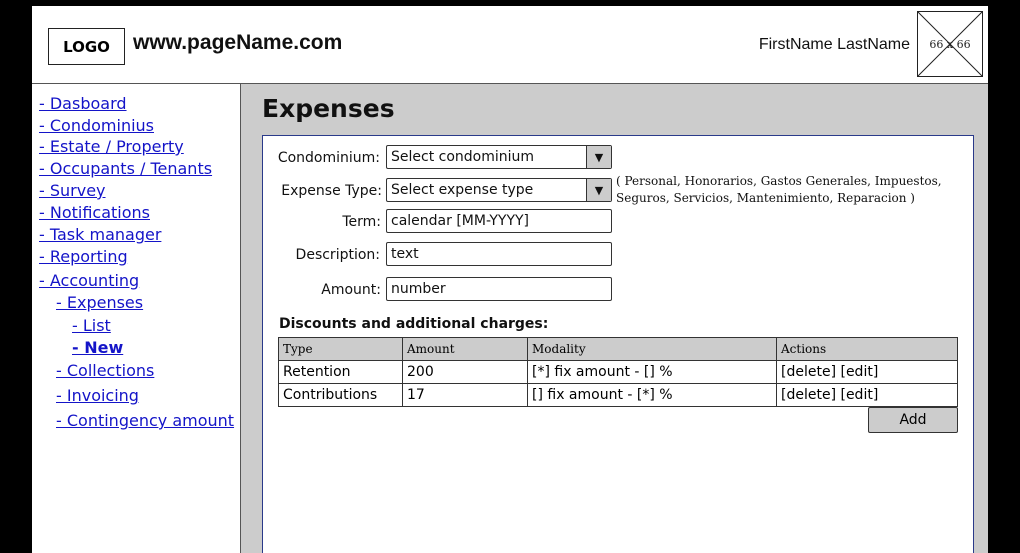  What do you see at coordinates (105, 370) in the screenshot?
I see `sidebar-item-collections: - Collections` at bounding box center [105, 370].